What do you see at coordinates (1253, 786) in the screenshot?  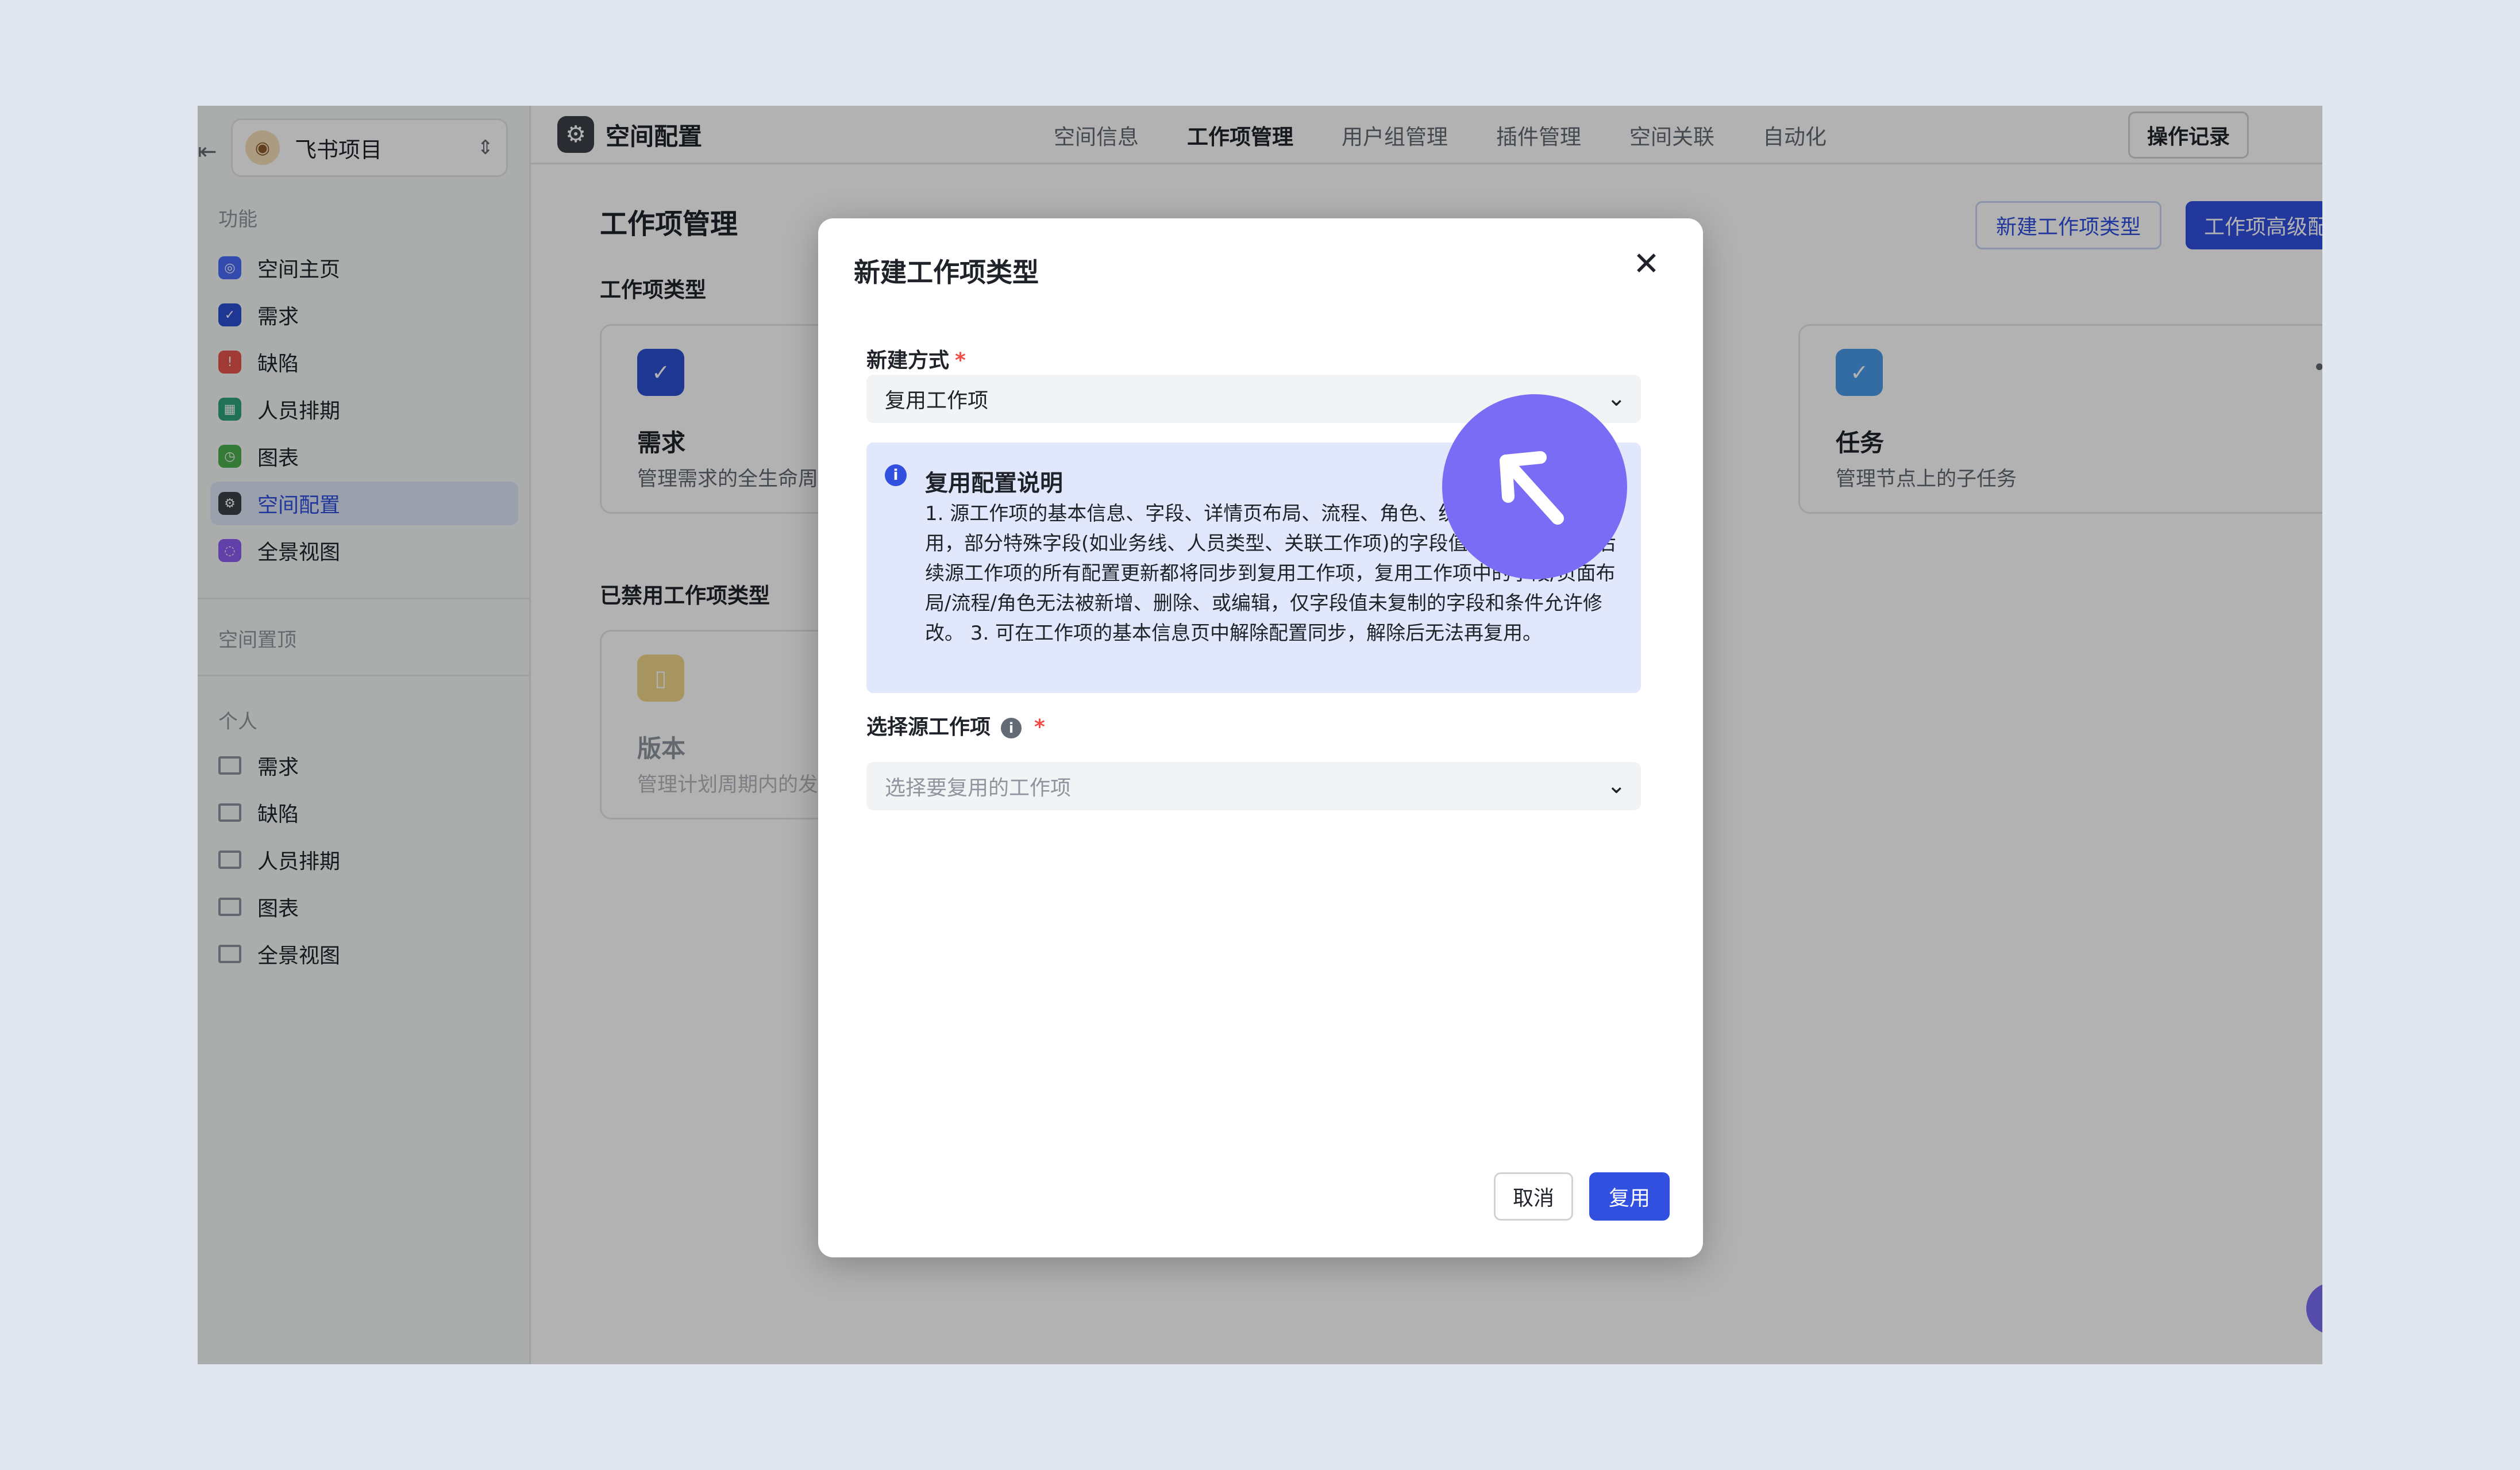 I see `source-item-select: 选择要复用的工作项 ⌄` at bounding box center [1253, 786].